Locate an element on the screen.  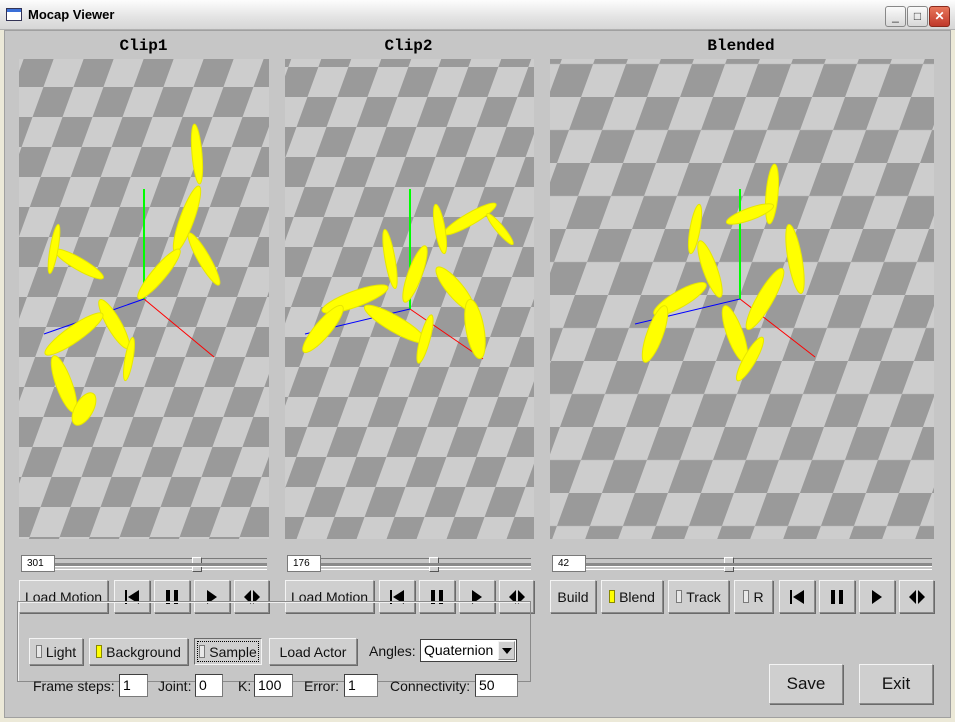
error-label: Error: is located at coordinates (321, 686).